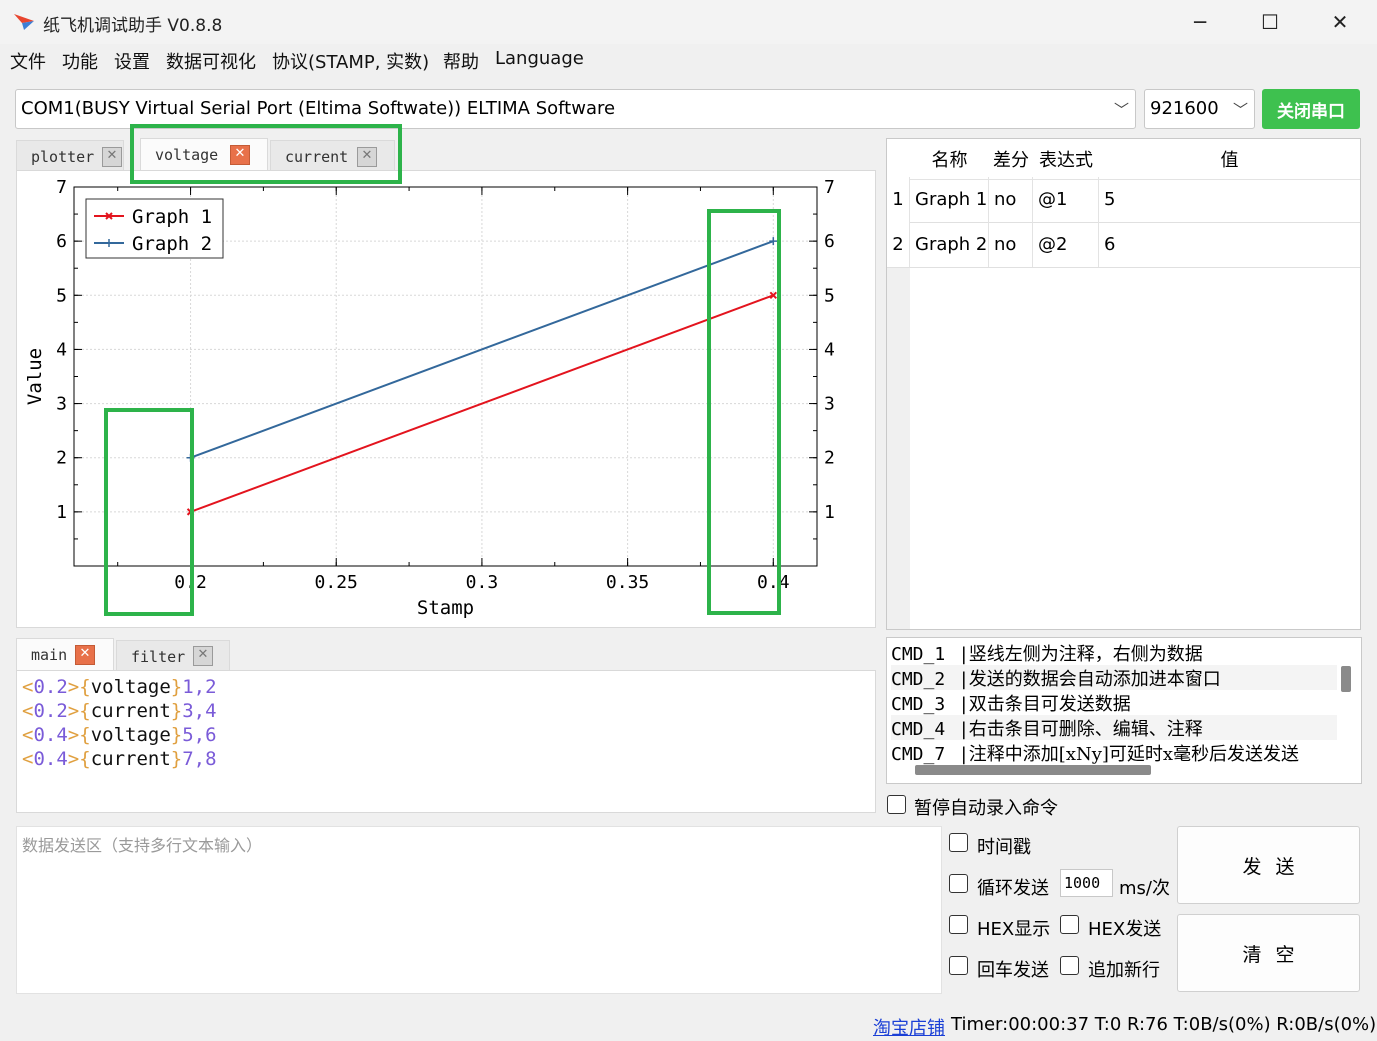 Image resolution: width=1377 pixels, height=1041 pixels. What do you see at coordinates (49, 655) in the screenshot?
I see `tab-label: main` at bounding box center [49, 655].